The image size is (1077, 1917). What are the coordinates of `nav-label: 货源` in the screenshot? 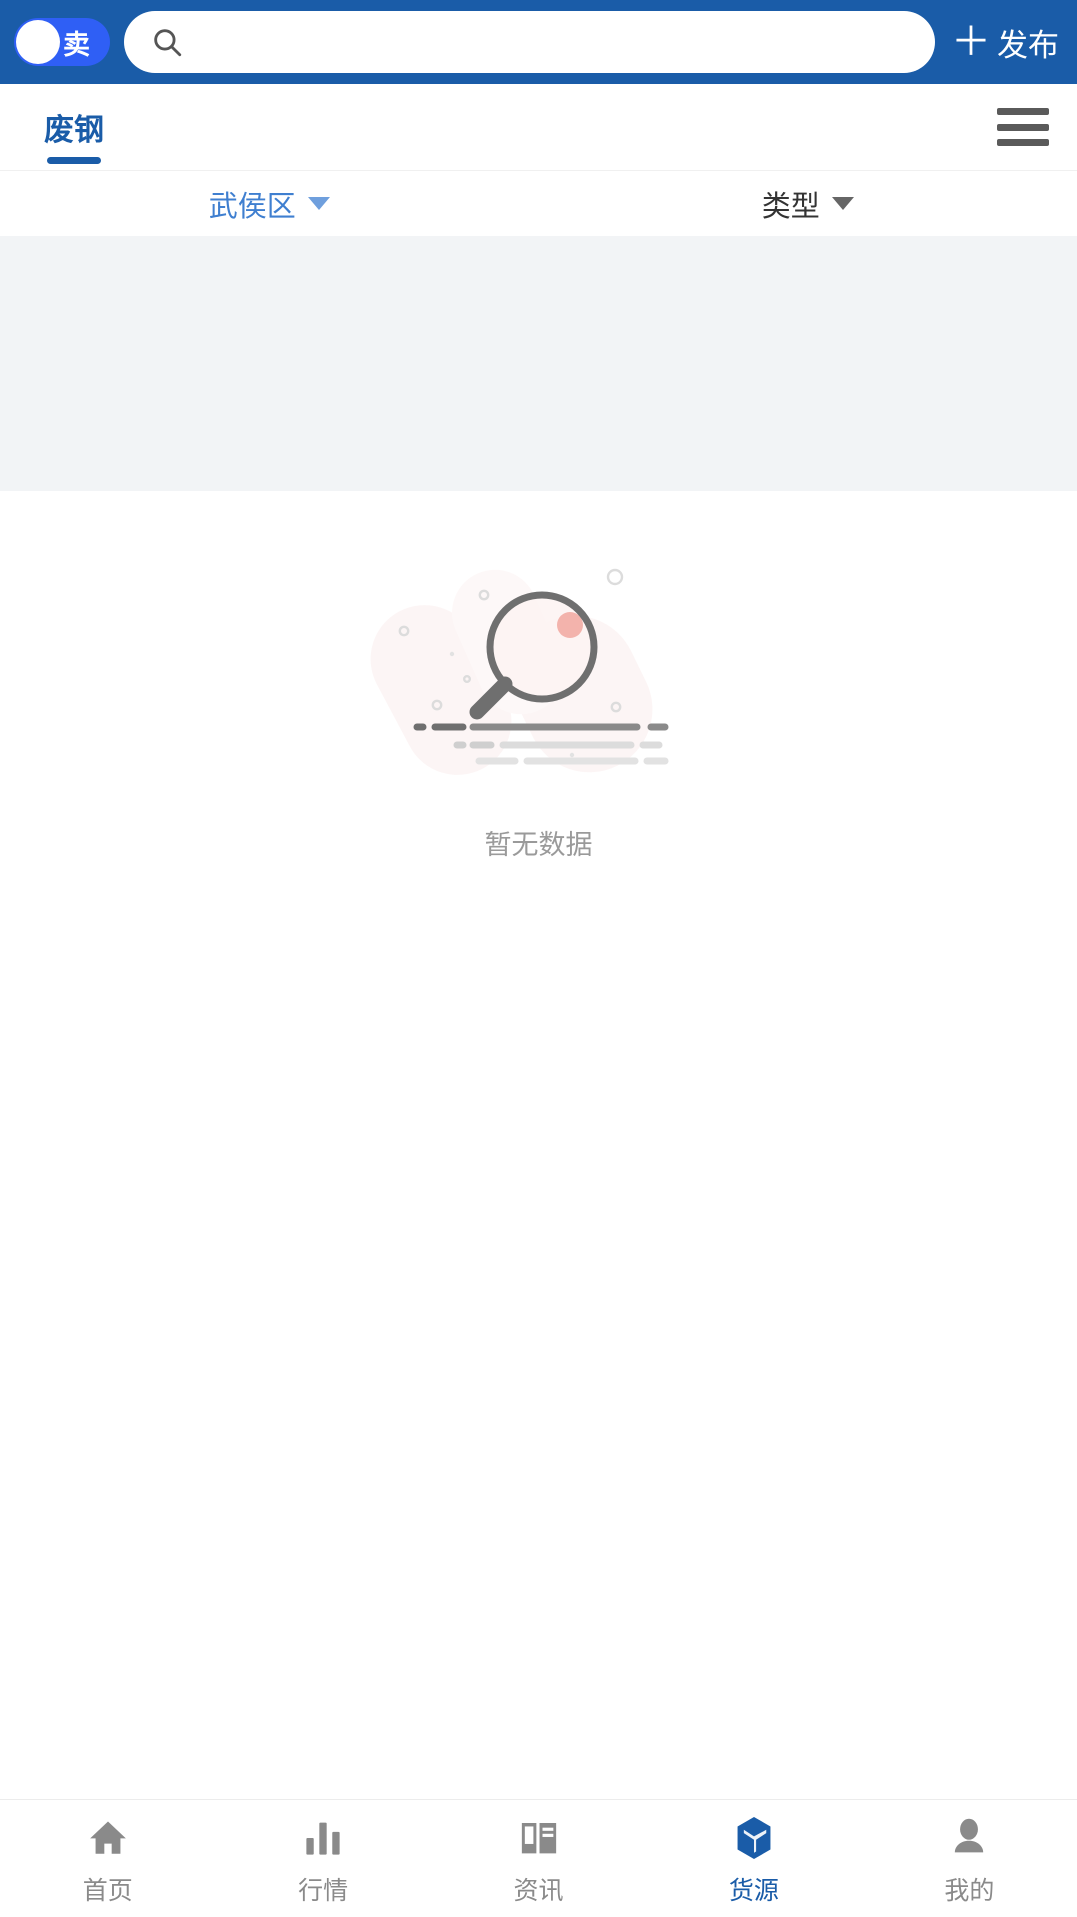 It's located at (753, 1891).